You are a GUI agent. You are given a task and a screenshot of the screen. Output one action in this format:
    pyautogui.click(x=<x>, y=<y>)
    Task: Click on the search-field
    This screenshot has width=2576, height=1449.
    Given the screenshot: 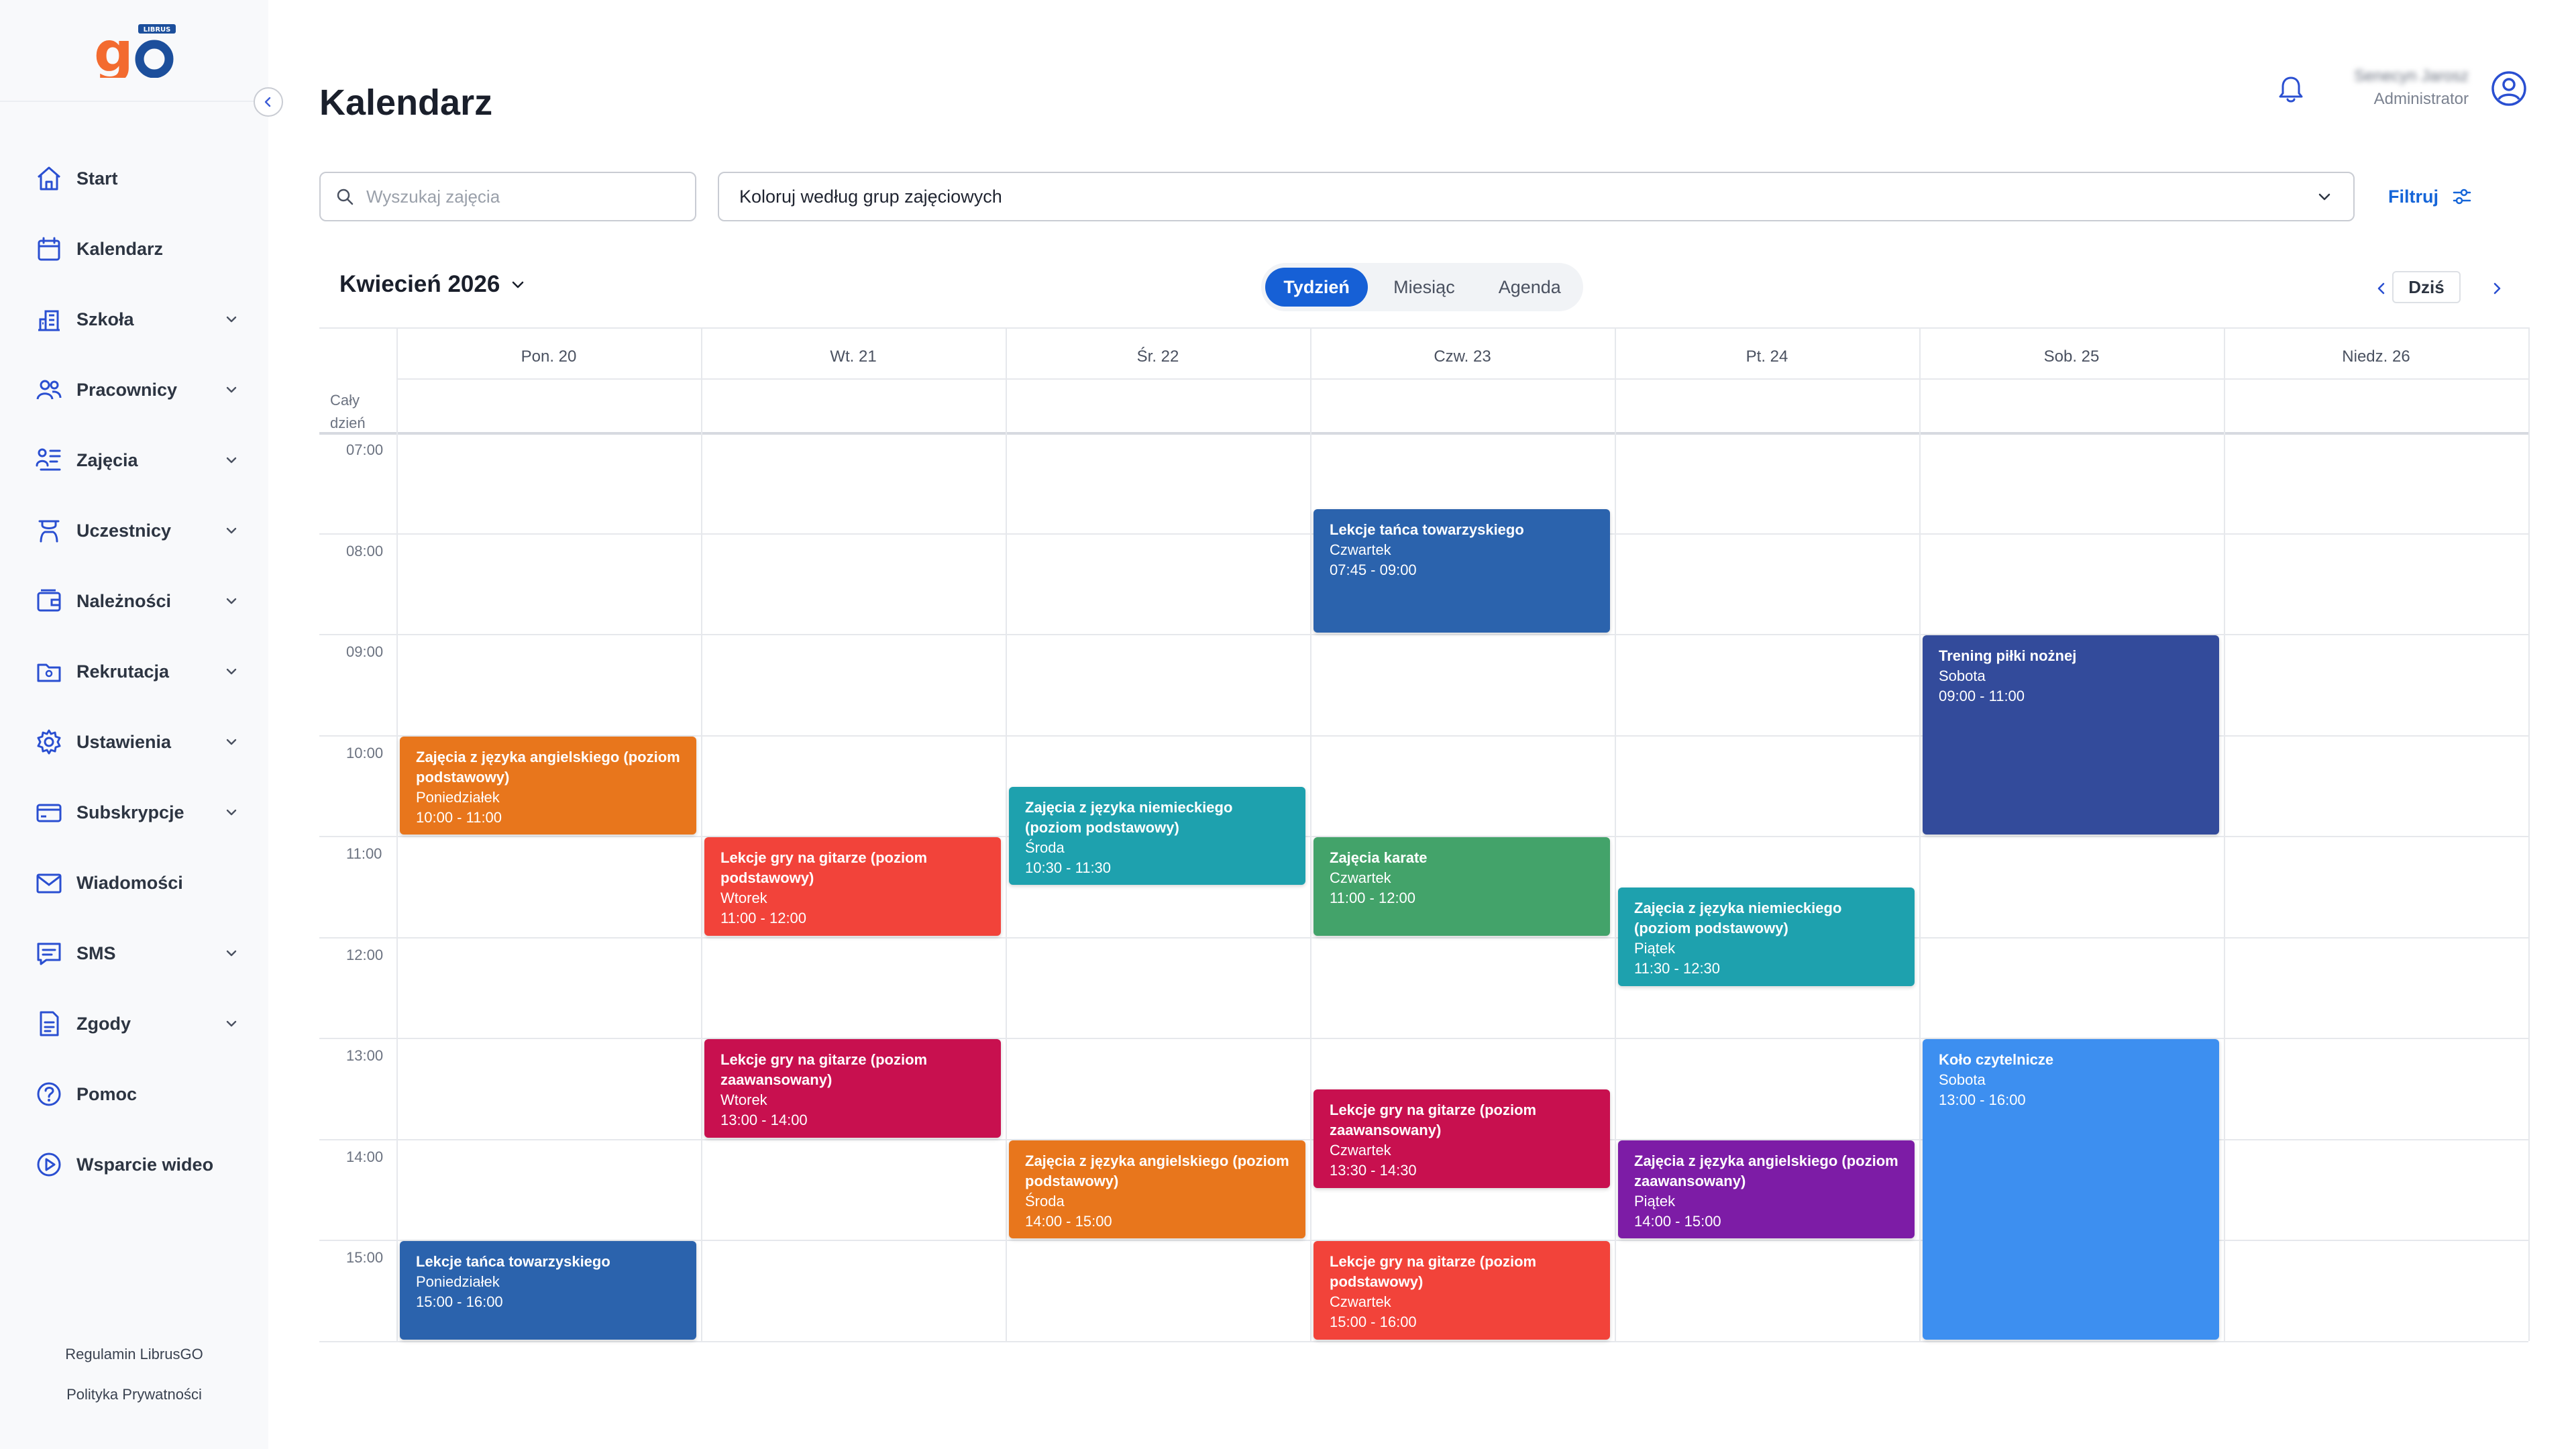 What is the action you would take?
    pyautogui.click(x=507, y=196)
    